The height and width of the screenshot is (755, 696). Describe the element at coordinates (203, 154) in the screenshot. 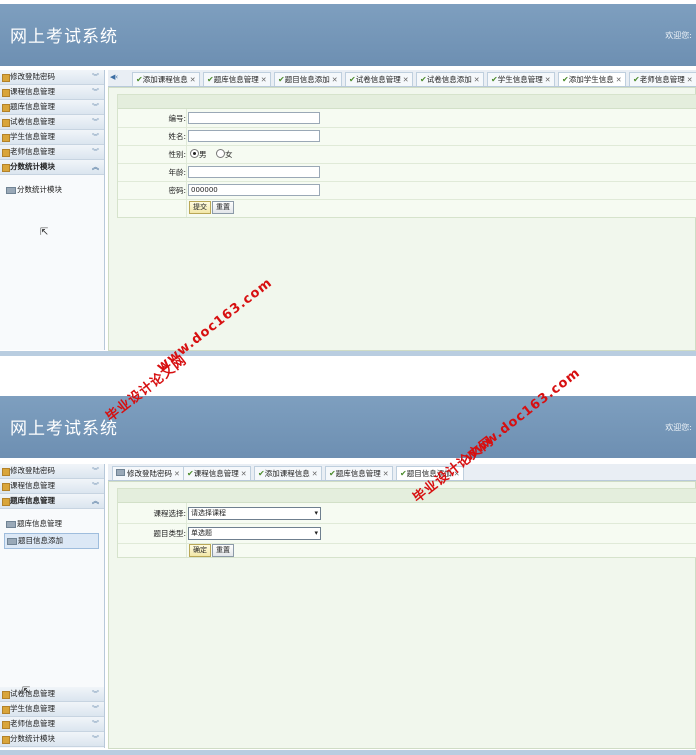

I see `radio-label: 男` at that location.